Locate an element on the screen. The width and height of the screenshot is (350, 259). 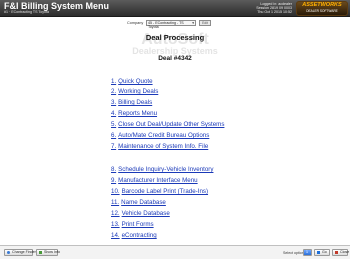
menu-item-credit-bureau: 6. Auto/Mate Credit Bureau Options is located at coordinates (160, 135).